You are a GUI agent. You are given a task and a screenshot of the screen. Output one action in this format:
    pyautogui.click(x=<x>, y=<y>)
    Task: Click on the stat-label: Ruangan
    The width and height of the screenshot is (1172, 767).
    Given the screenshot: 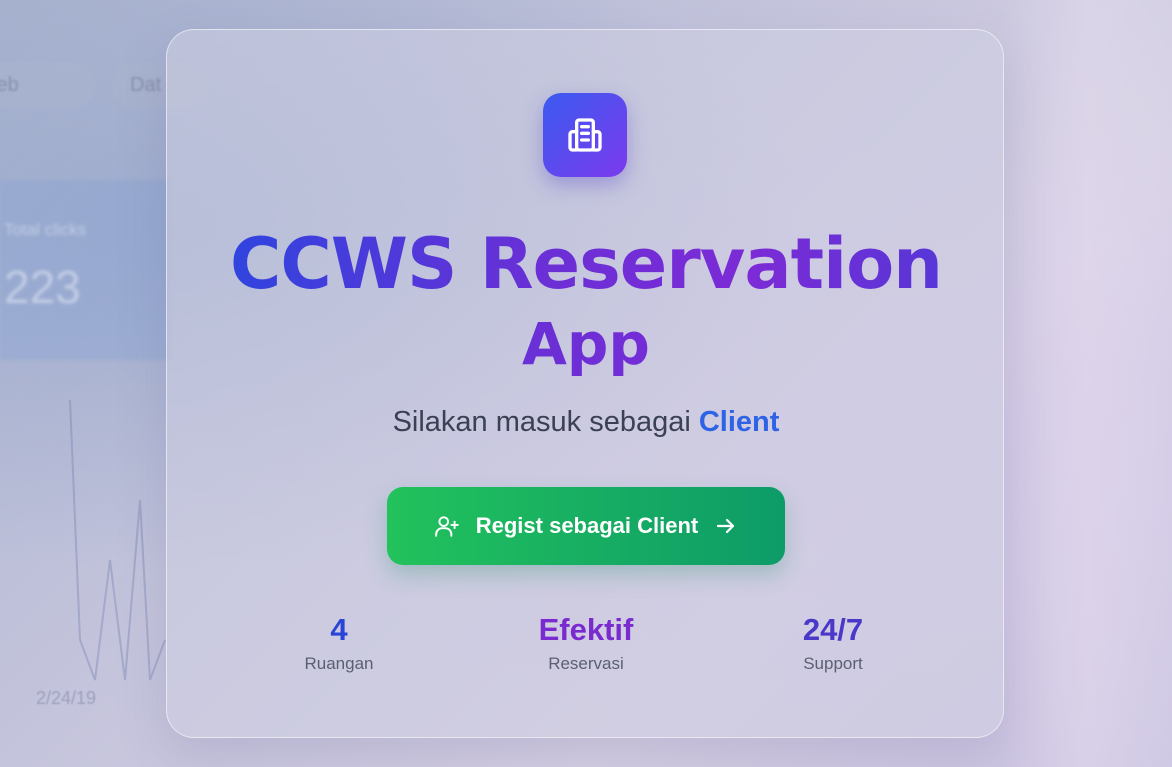 What is the action you would take?
    pyautogui.click(x=339, y=663)
    